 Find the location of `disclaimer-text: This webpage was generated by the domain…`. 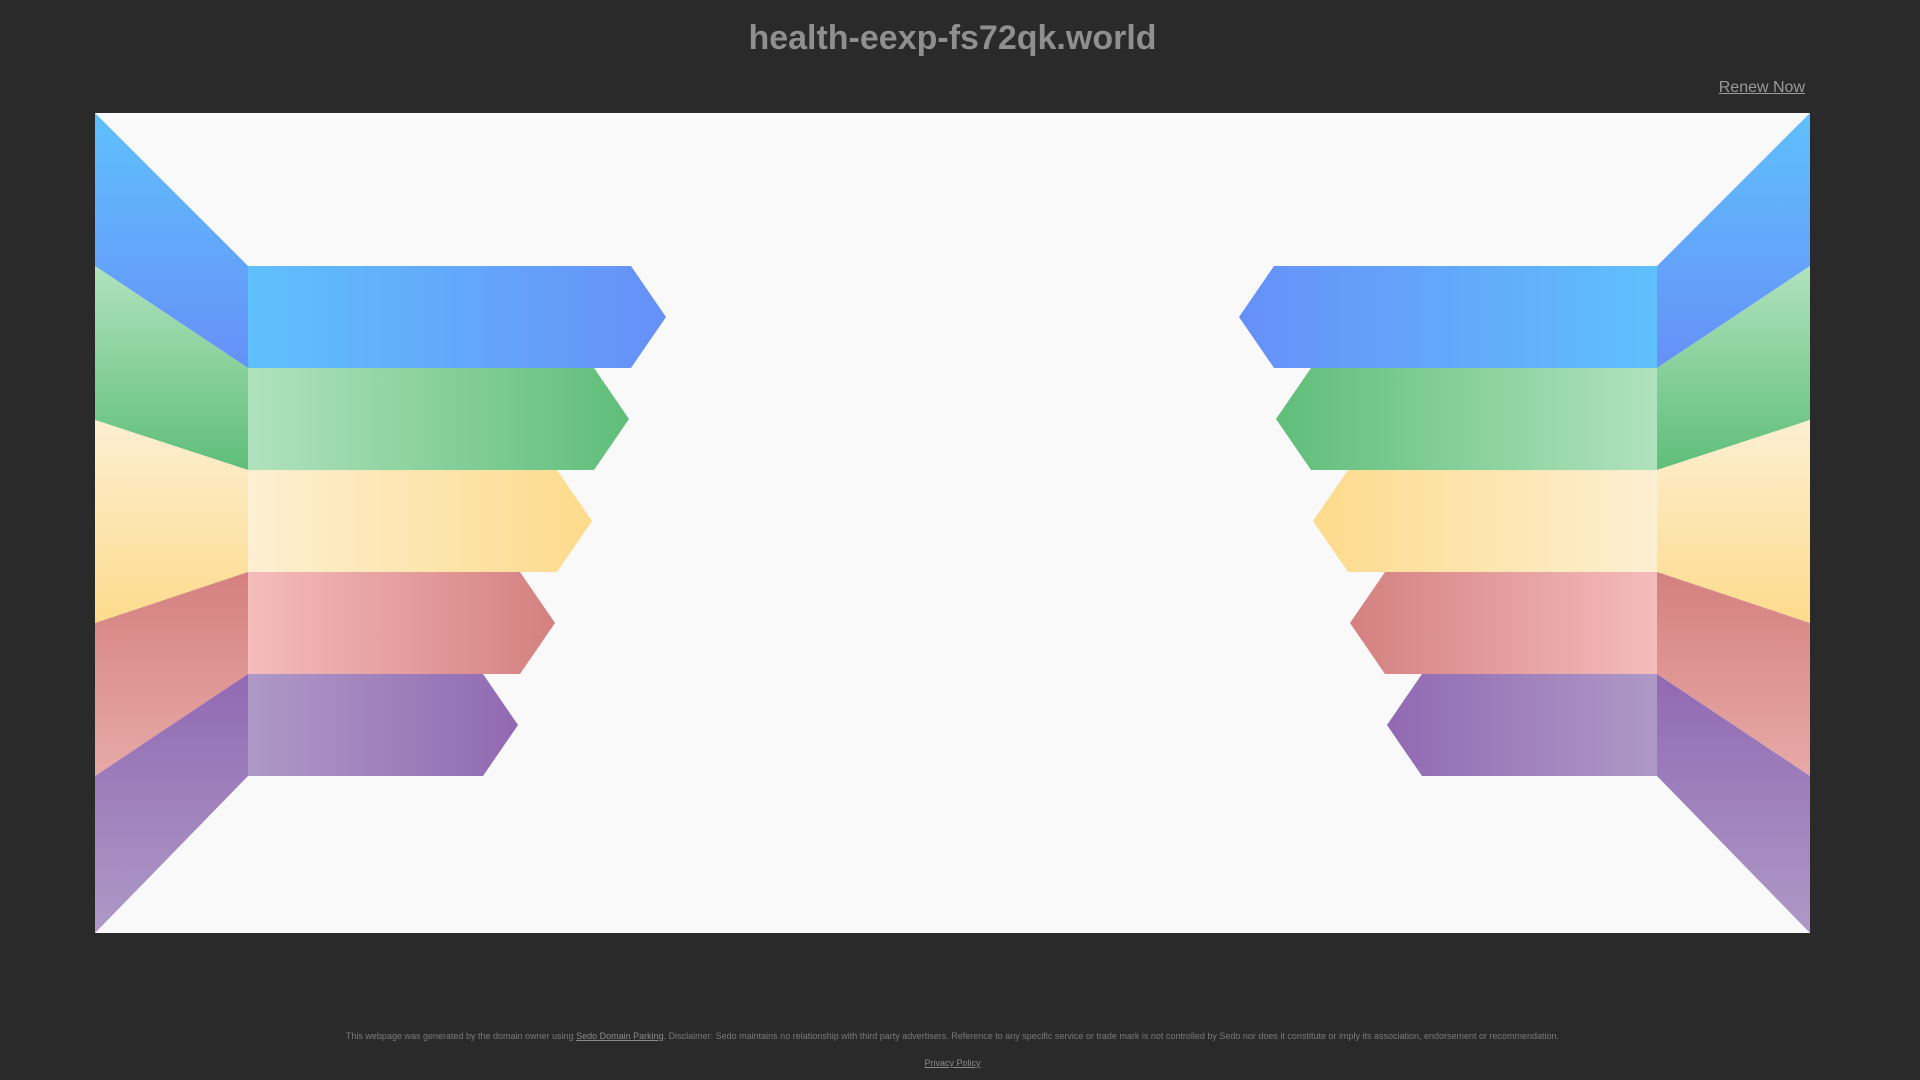

disclaimer-text: This webpage was generated by the domain… is located at coordinates (952, 1036).